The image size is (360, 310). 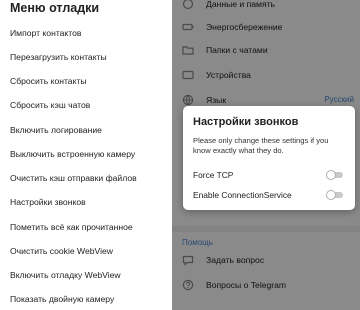 What do you see at coordinates (89, 105) in the screenshot?
I see `menu-item-reset-chat-cache: Сбросить кэш чатов` at bounding box center [89, 105].